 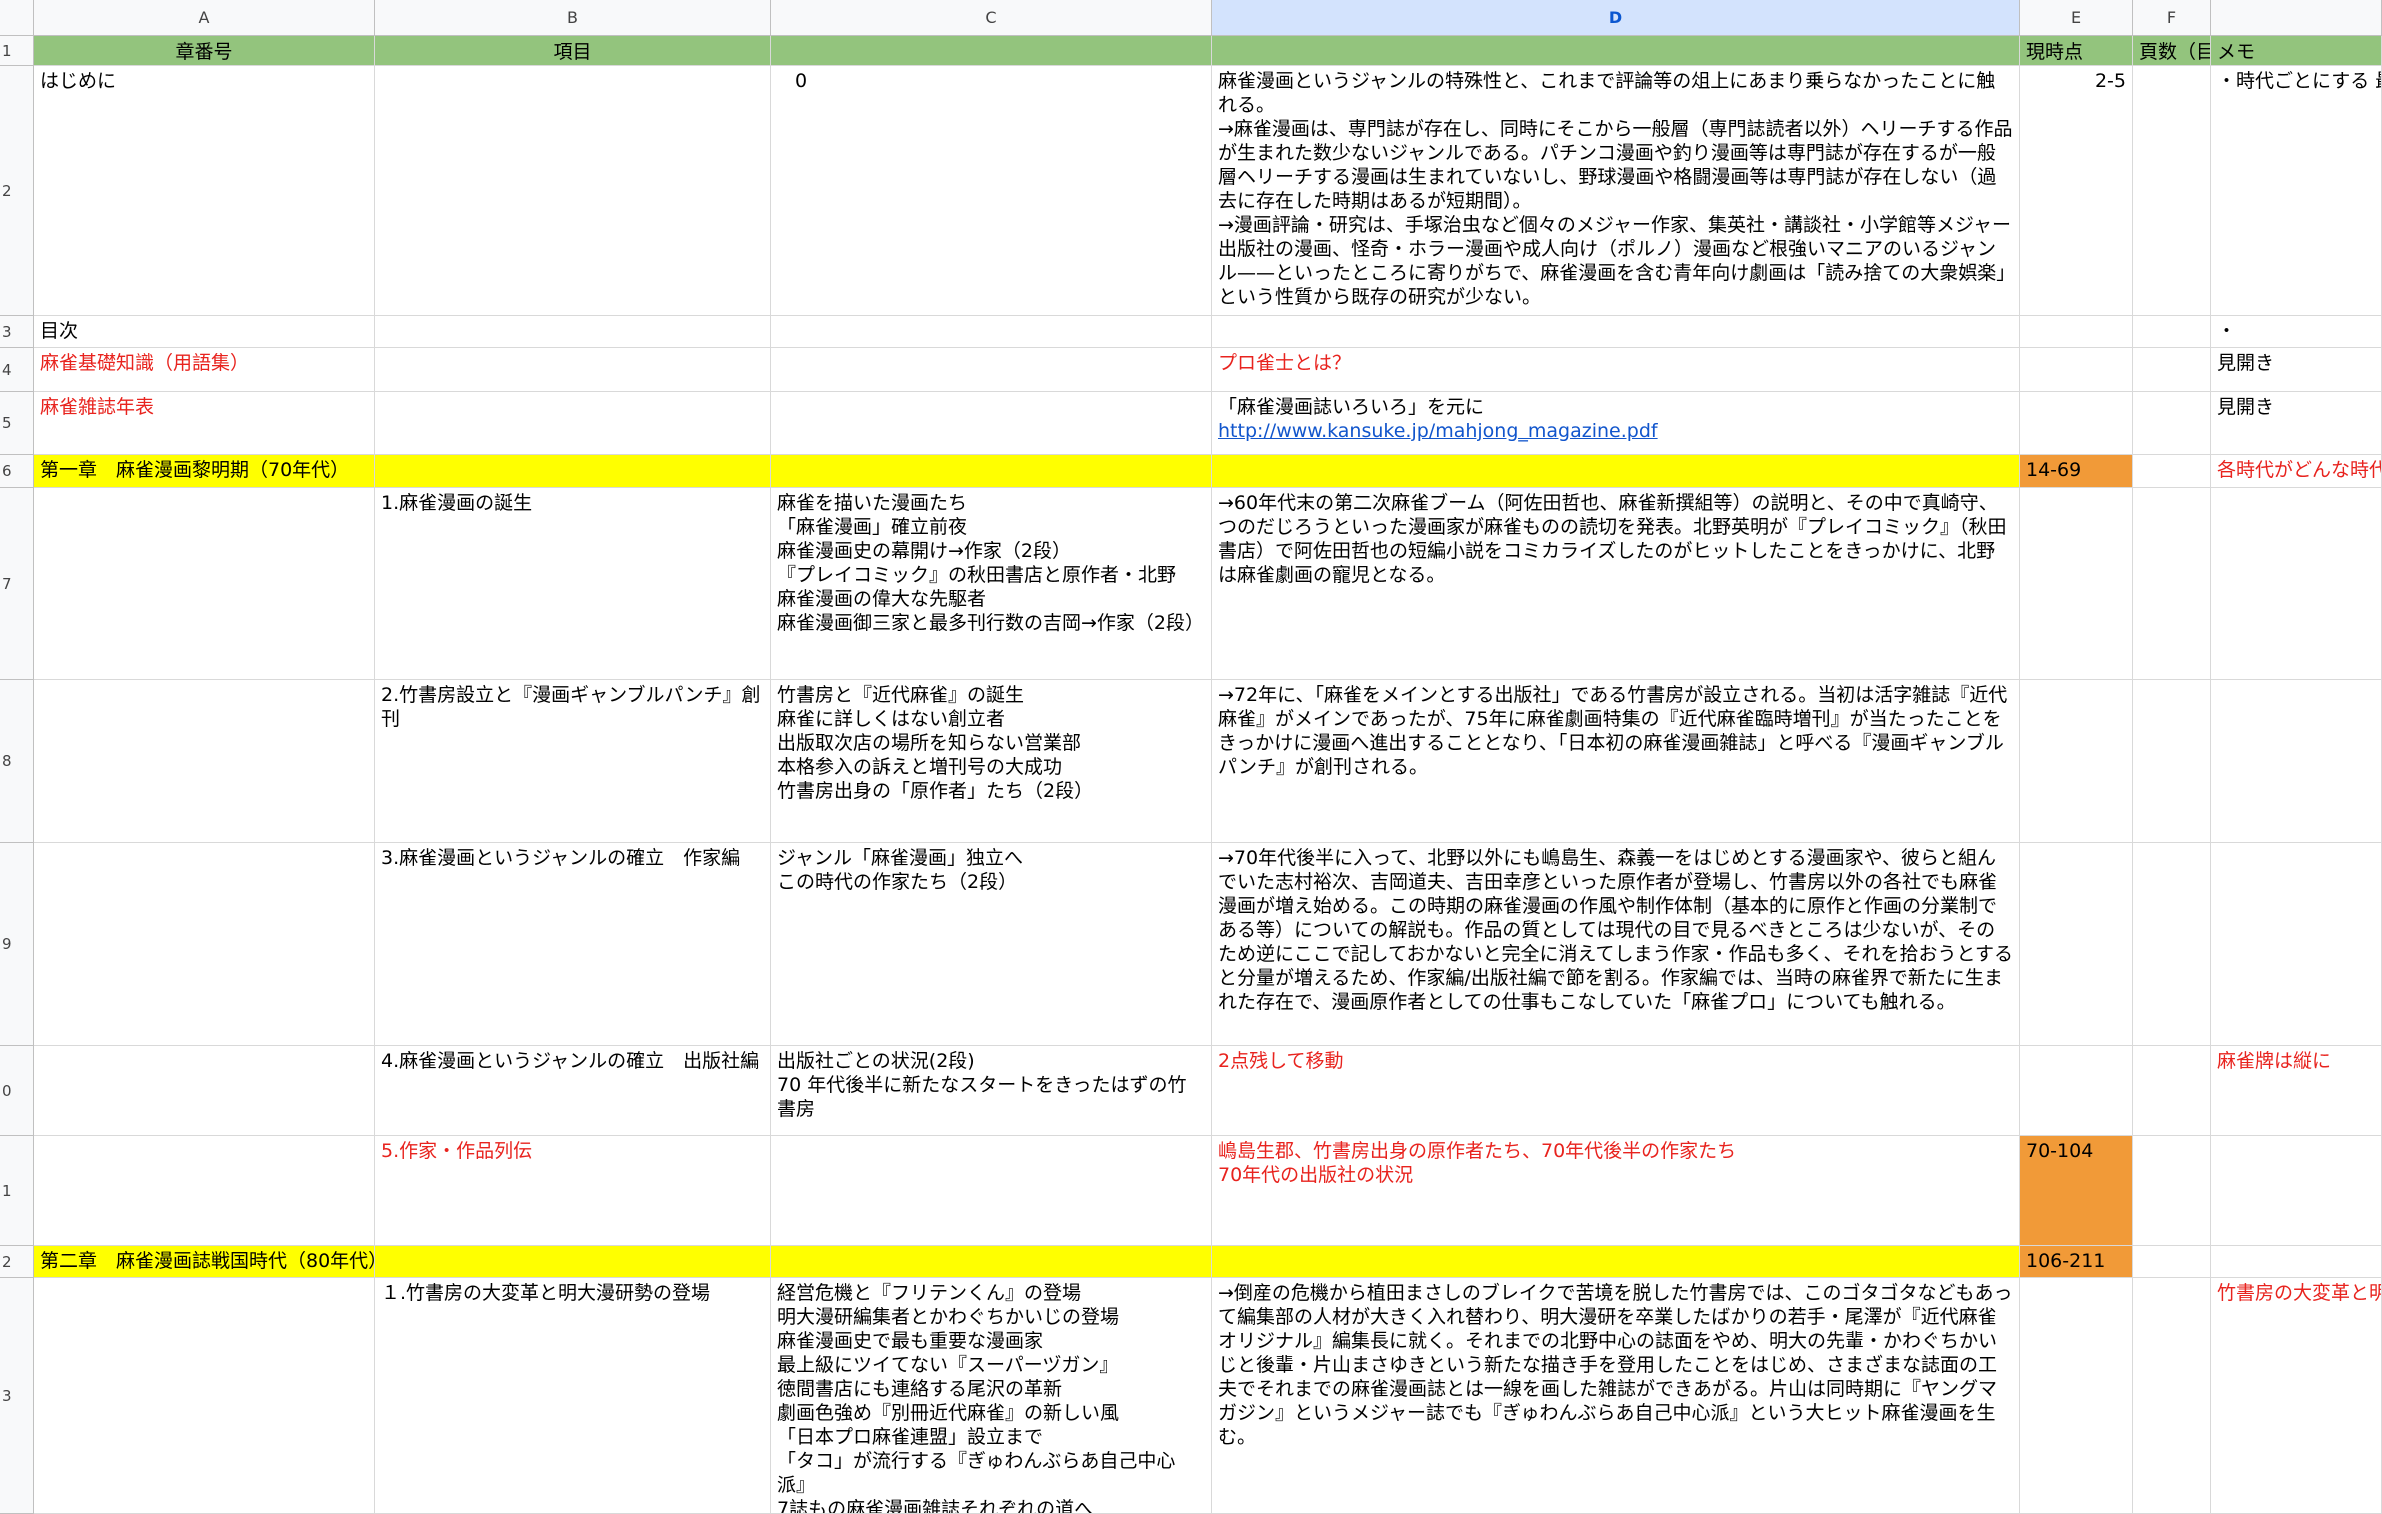 What do you see at coordinates (204, 423) in the screenshot?
I see `cell-a5: 麻雀雑誌年表` at bounding box center [204, 423].